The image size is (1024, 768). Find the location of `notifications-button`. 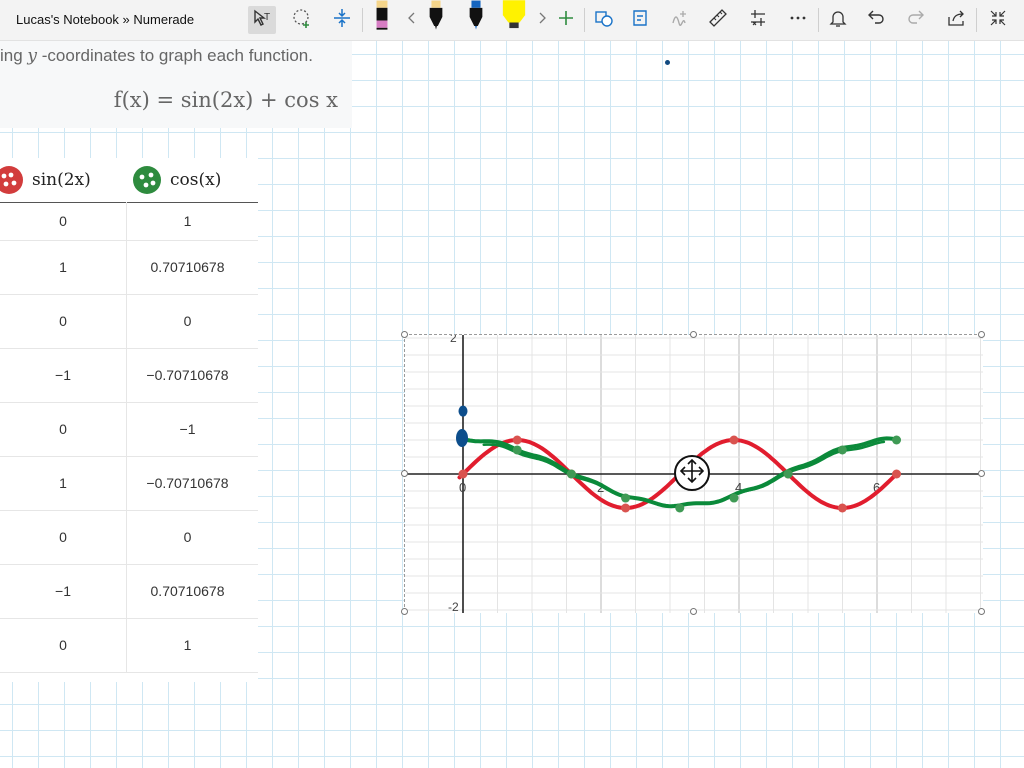

notifications-button is located at coordinates (838, 20).